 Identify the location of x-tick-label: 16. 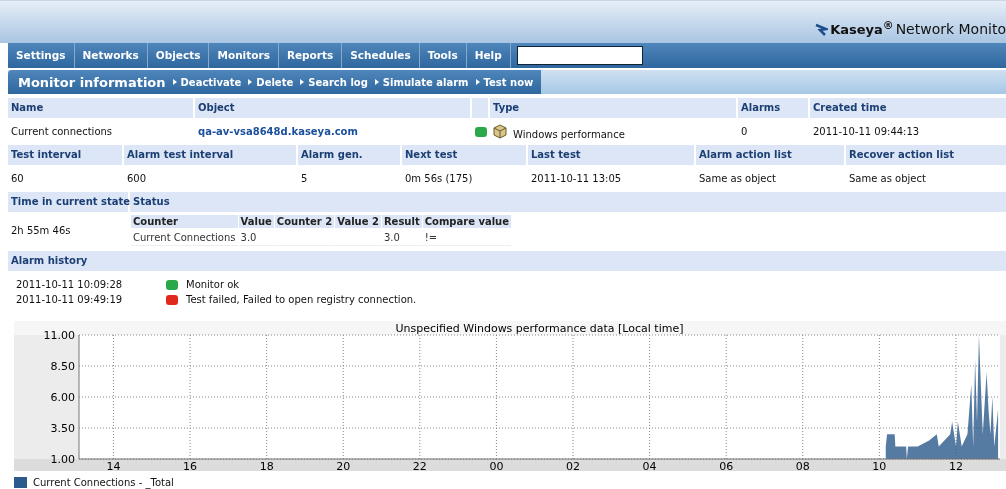
(190, 465).